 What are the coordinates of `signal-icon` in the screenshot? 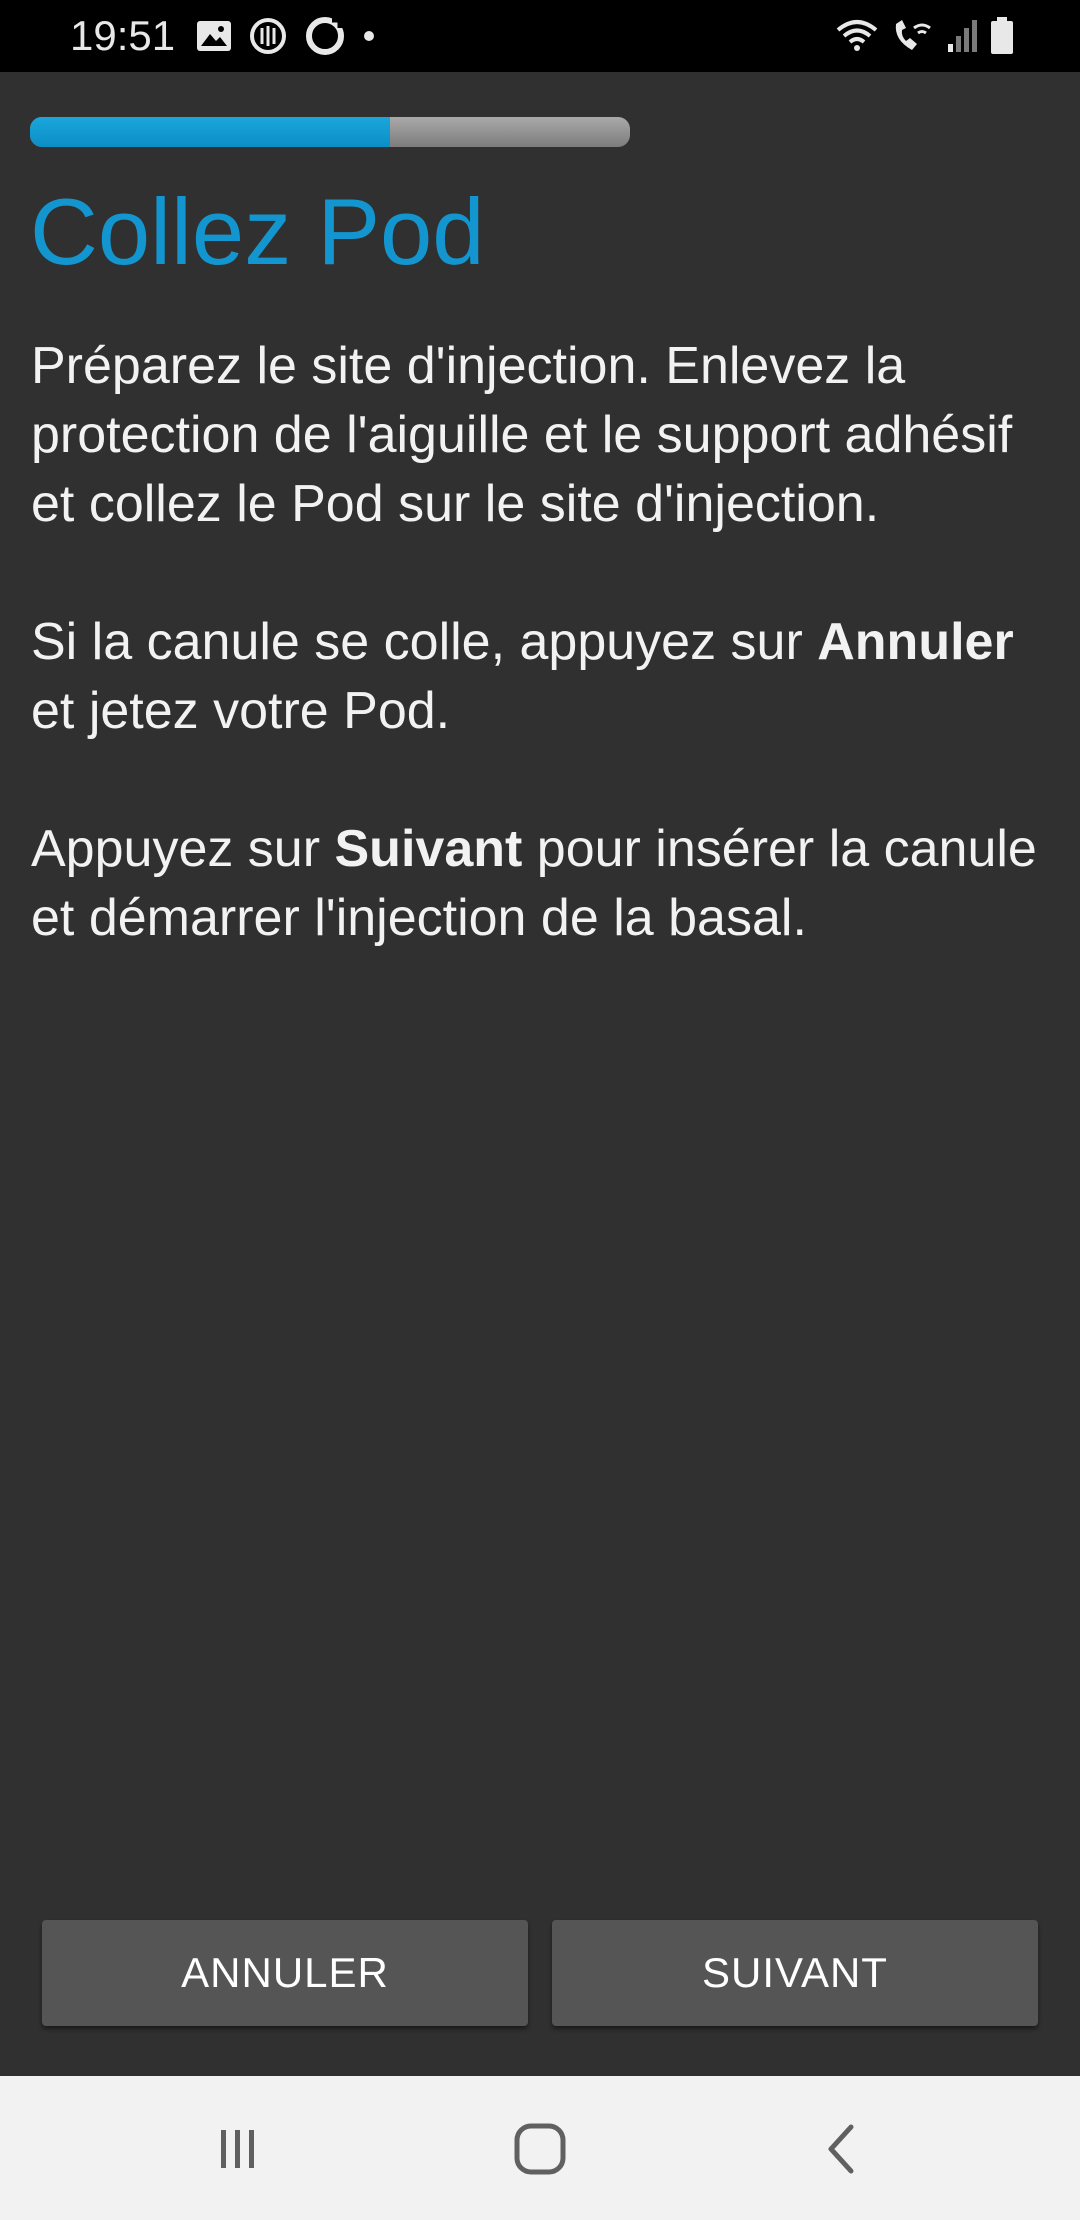 It's located at (962, 36).